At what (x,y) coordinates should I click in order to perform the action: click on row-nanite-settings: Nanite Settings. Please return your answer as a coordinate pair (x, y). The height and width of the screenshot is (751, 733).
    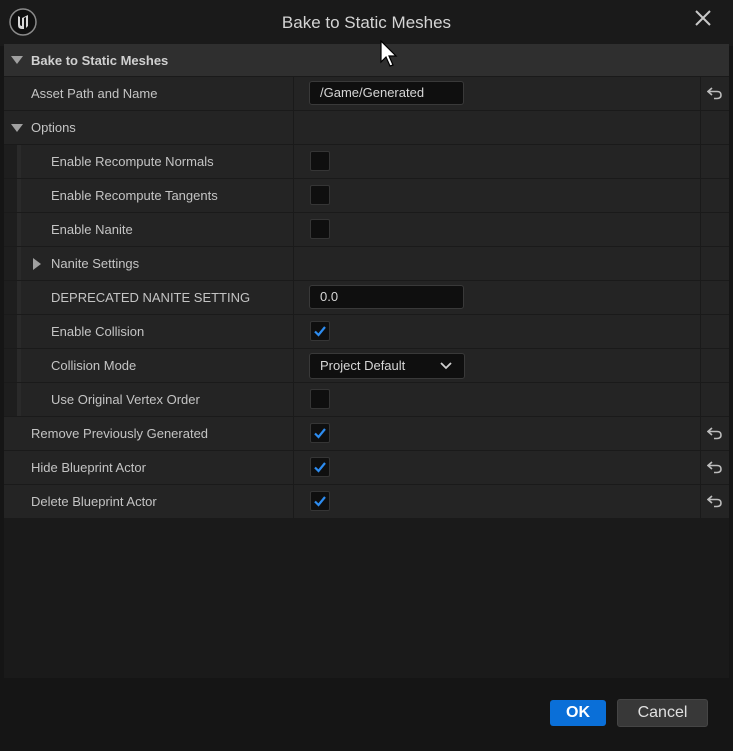
    Looking at the image, I should click on (366, 264).